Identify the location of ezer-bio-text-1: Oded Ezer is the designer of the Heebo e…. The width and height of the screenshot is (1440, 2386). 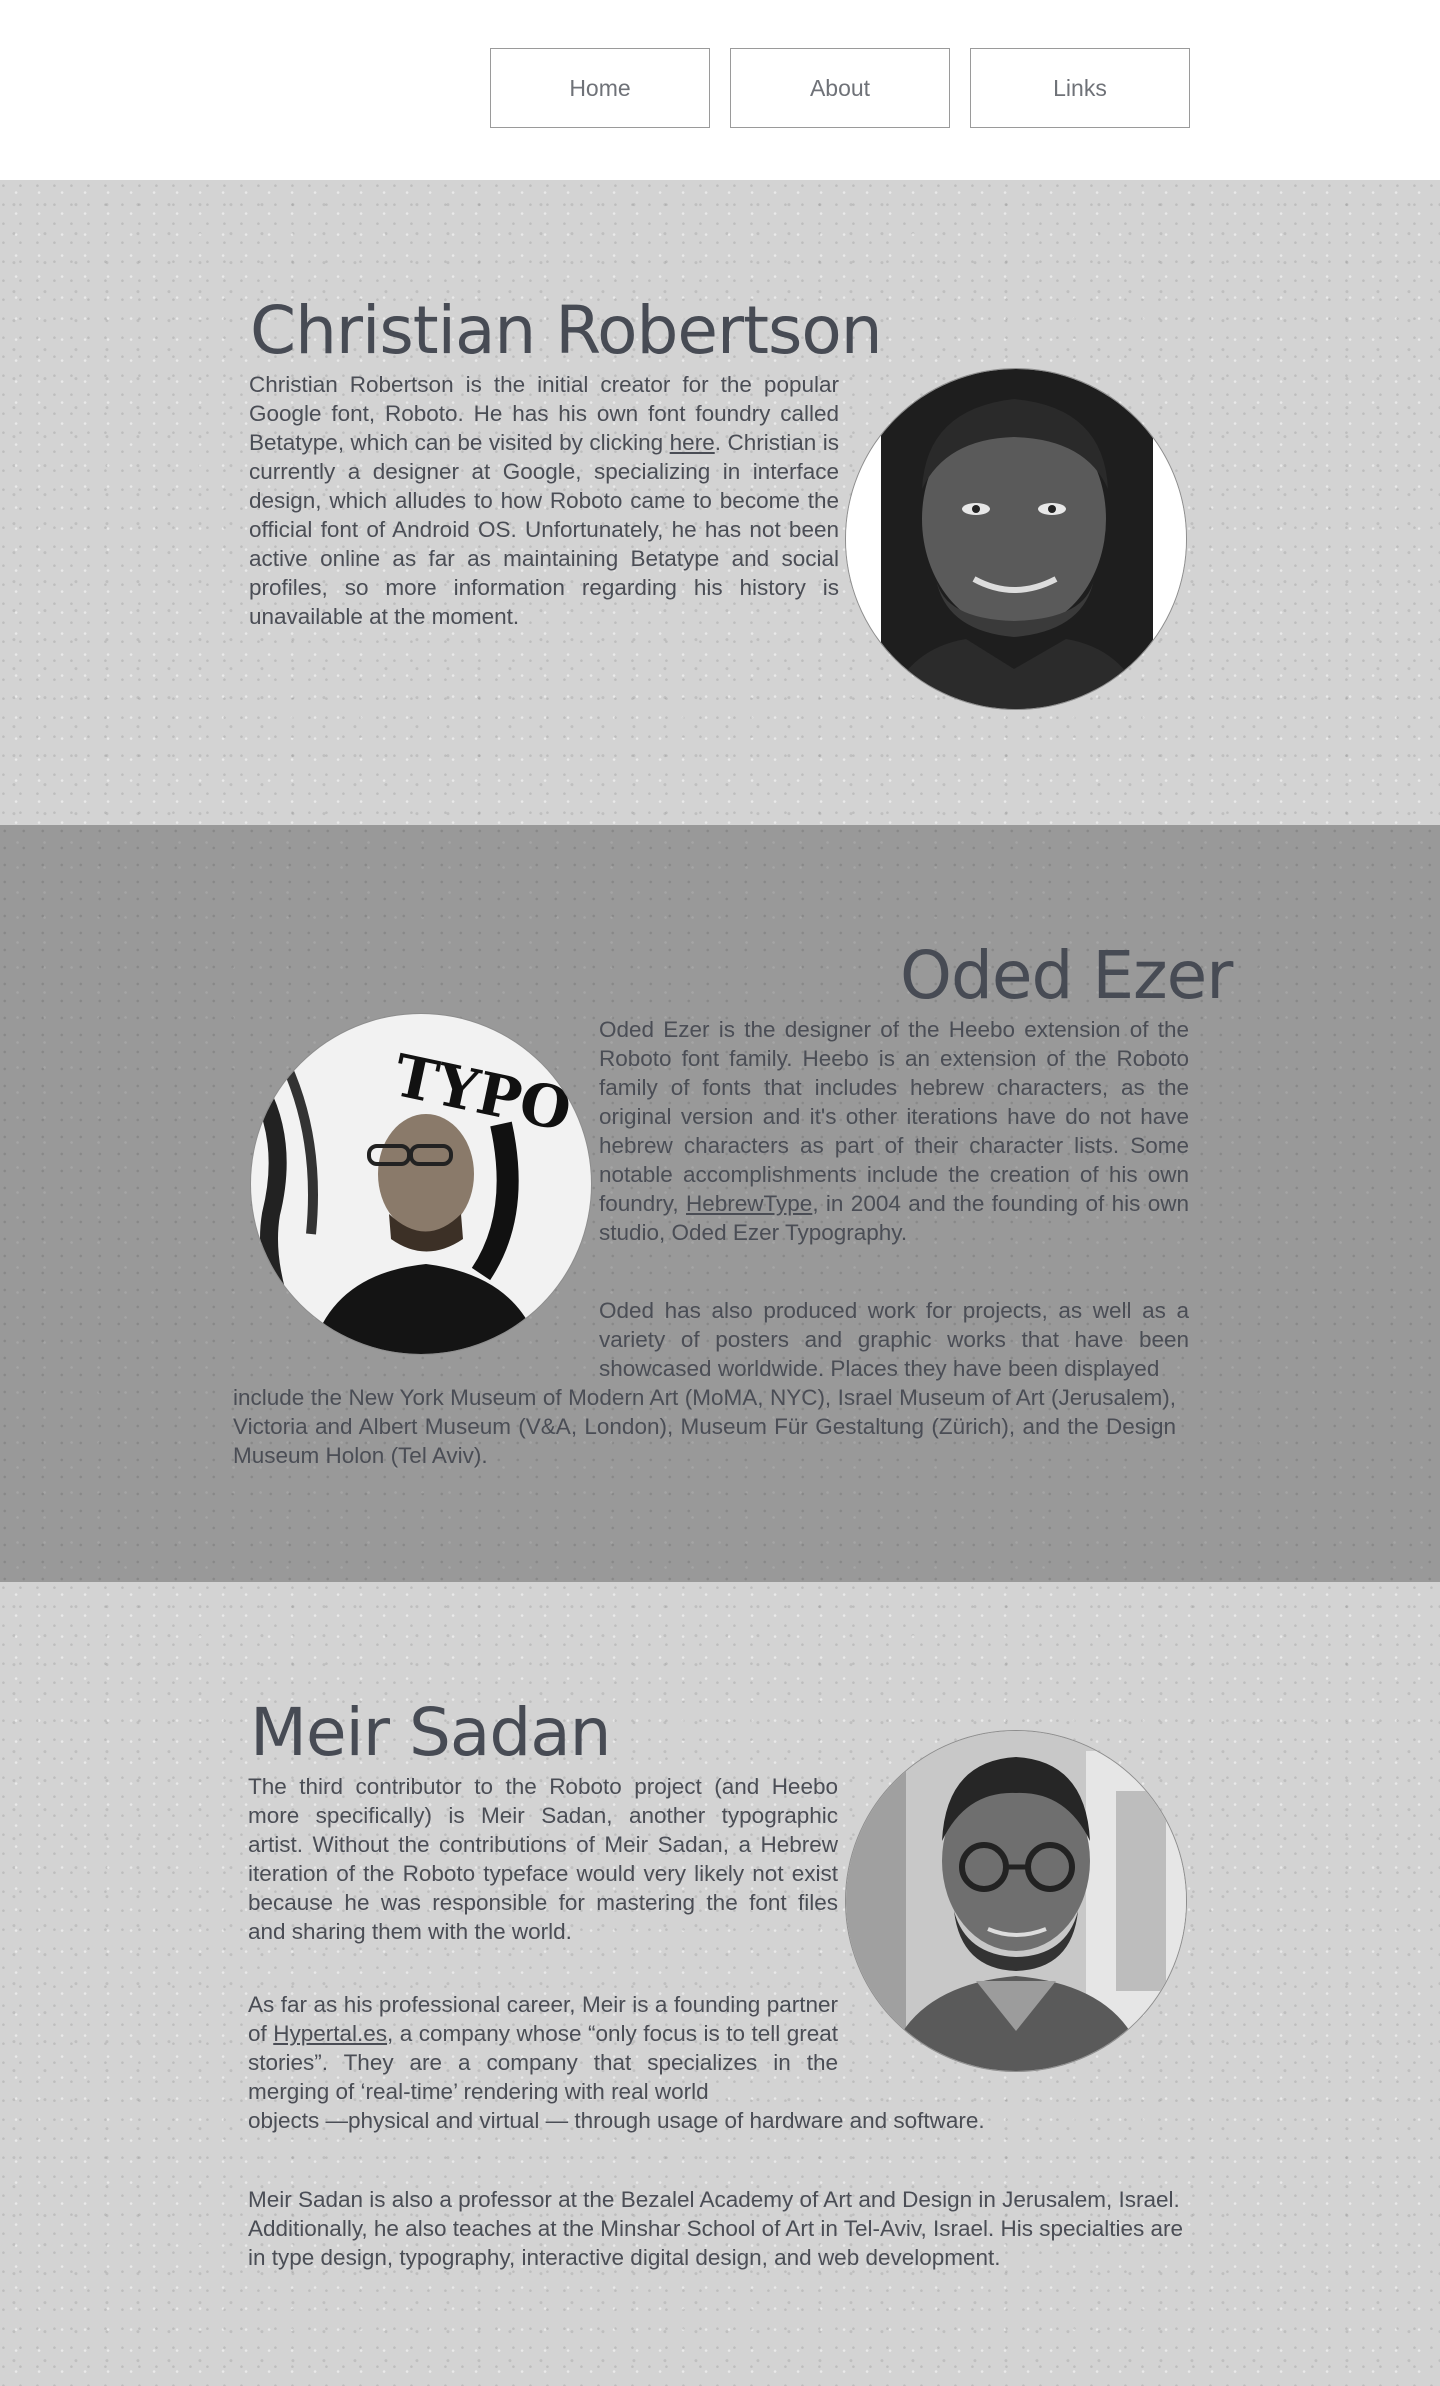
(894, 1116).